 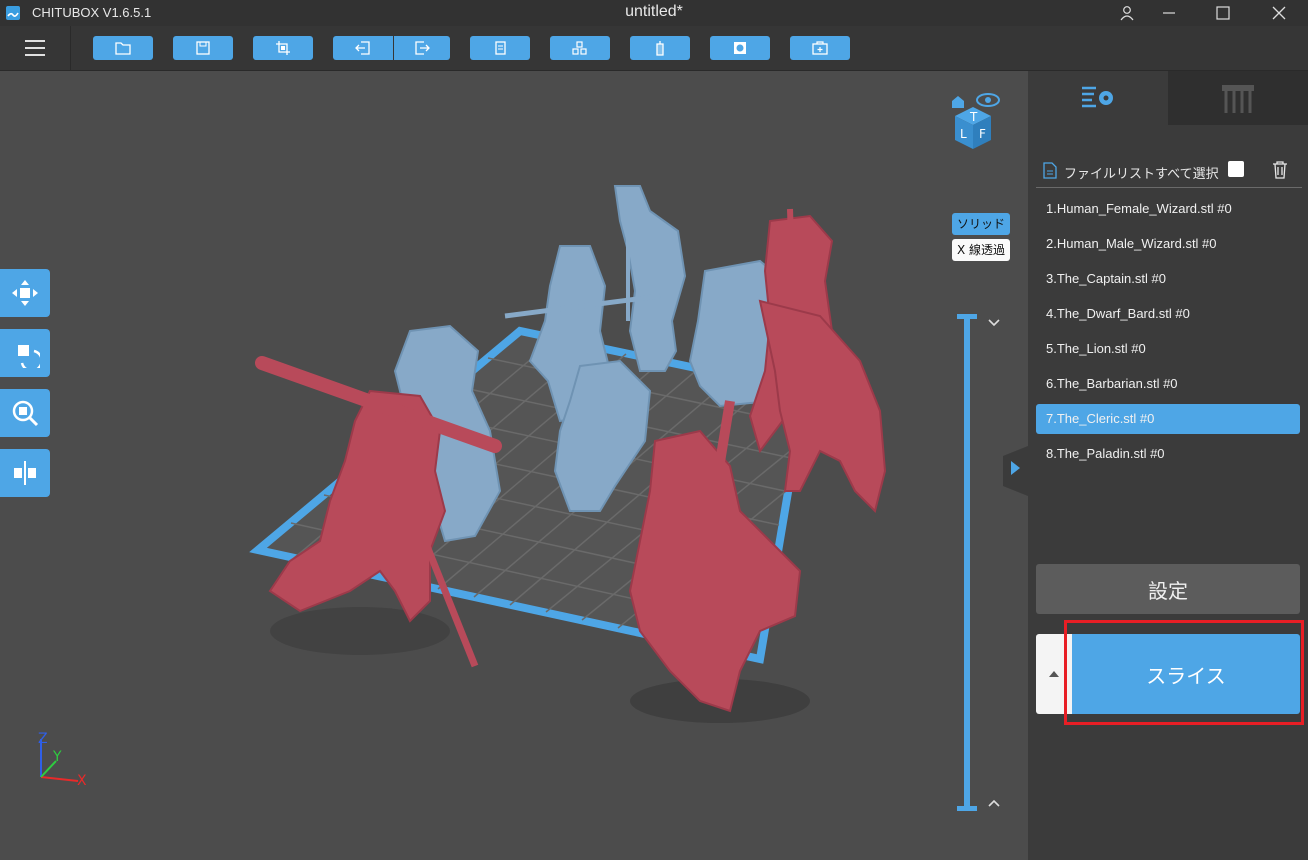 I want to click on file-list-item: 2.Human_Male_Wizard.stl #0, so click(x=1168, y=244).